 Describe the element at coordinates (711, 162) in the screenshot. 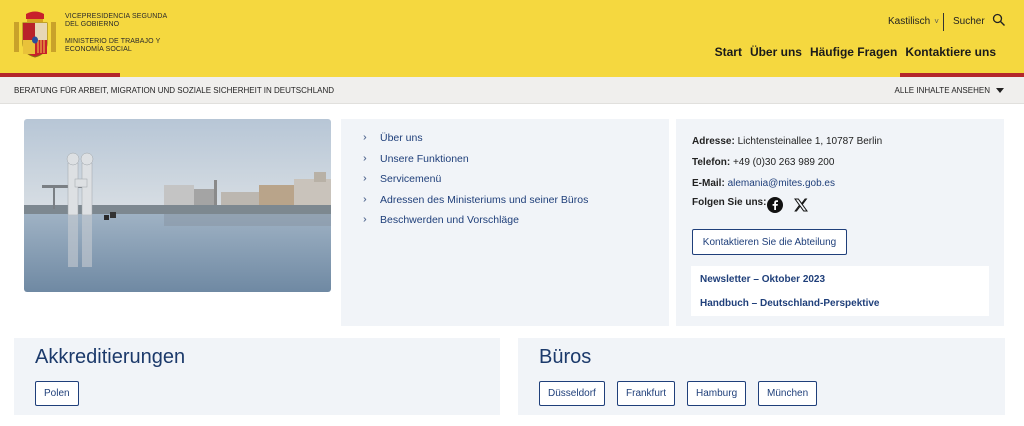

I see `phone-label: Telefon:` at that location.